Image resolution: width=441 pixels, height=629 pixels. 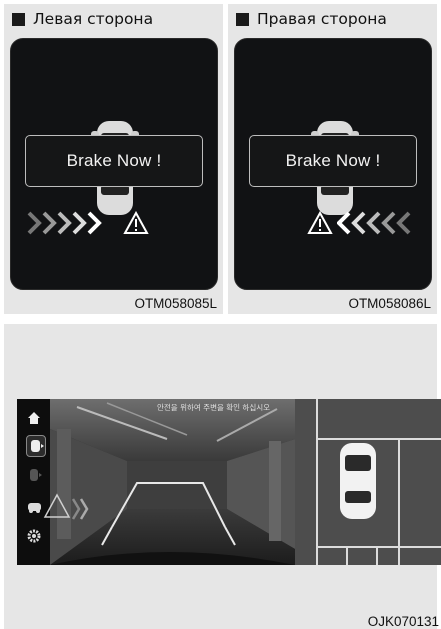 I want to click on rear-camera-icon, so click(x=36, y=446).